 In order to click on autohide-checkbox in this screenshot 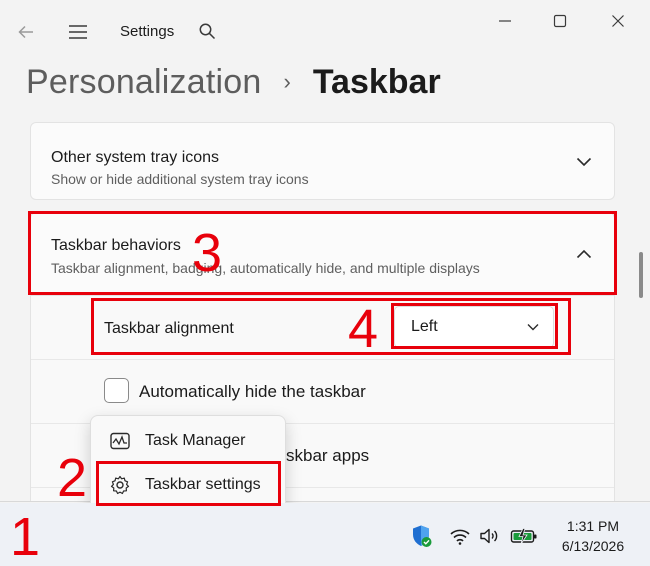, I will do `click(116, 390)`.